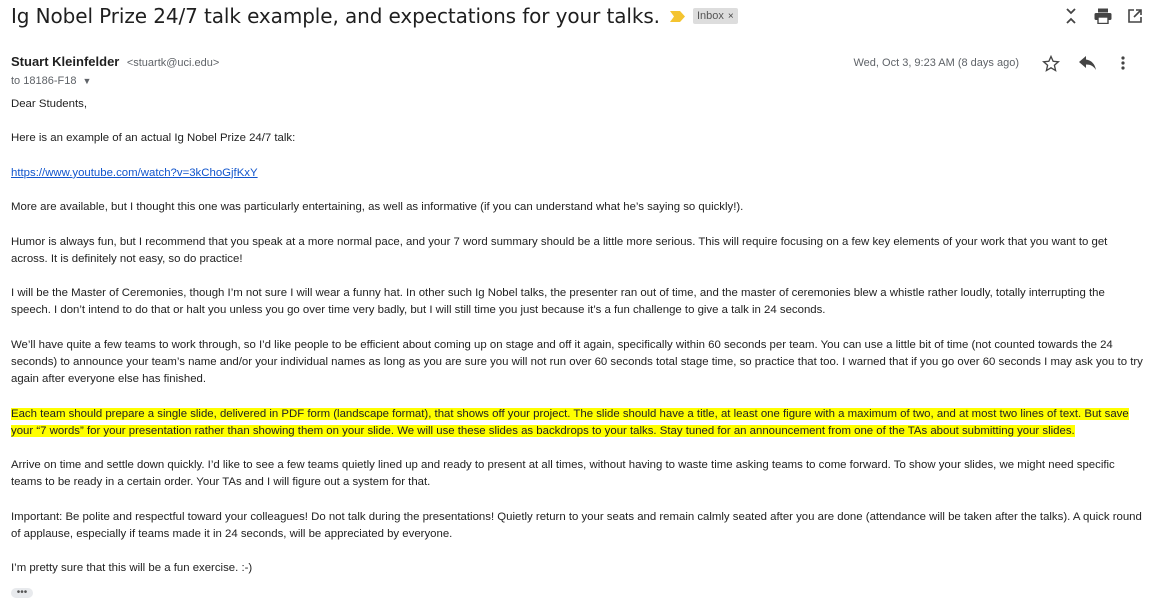 Image resolution: width=1151 pixels, height=600 pixels. Describe the element at coordinates (44, 81) in the screenshot. I see `recipients: to 18186-F18` at that location.